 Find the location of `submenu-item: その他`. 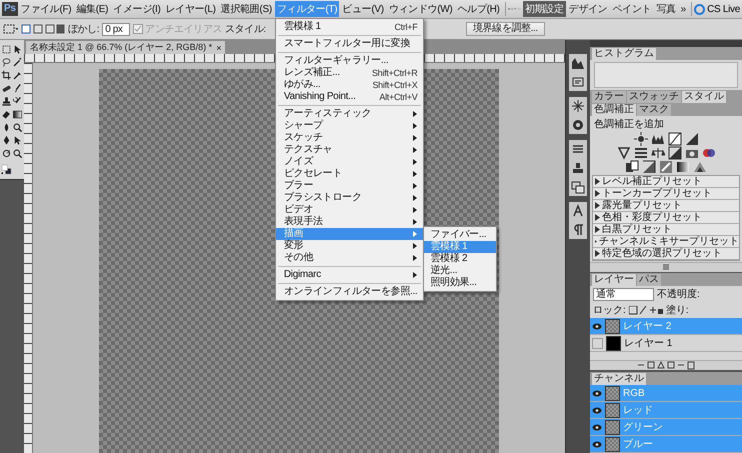

submenu-item: その他 is located at coordinates (350, 258).